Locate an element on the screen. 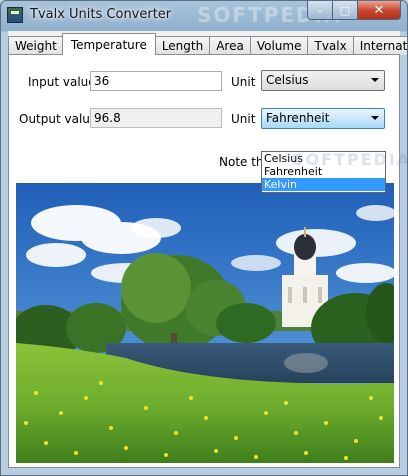 The width and height of the screenshot is (408, 476). tab-area: Area is located at coordinates (230, 45).